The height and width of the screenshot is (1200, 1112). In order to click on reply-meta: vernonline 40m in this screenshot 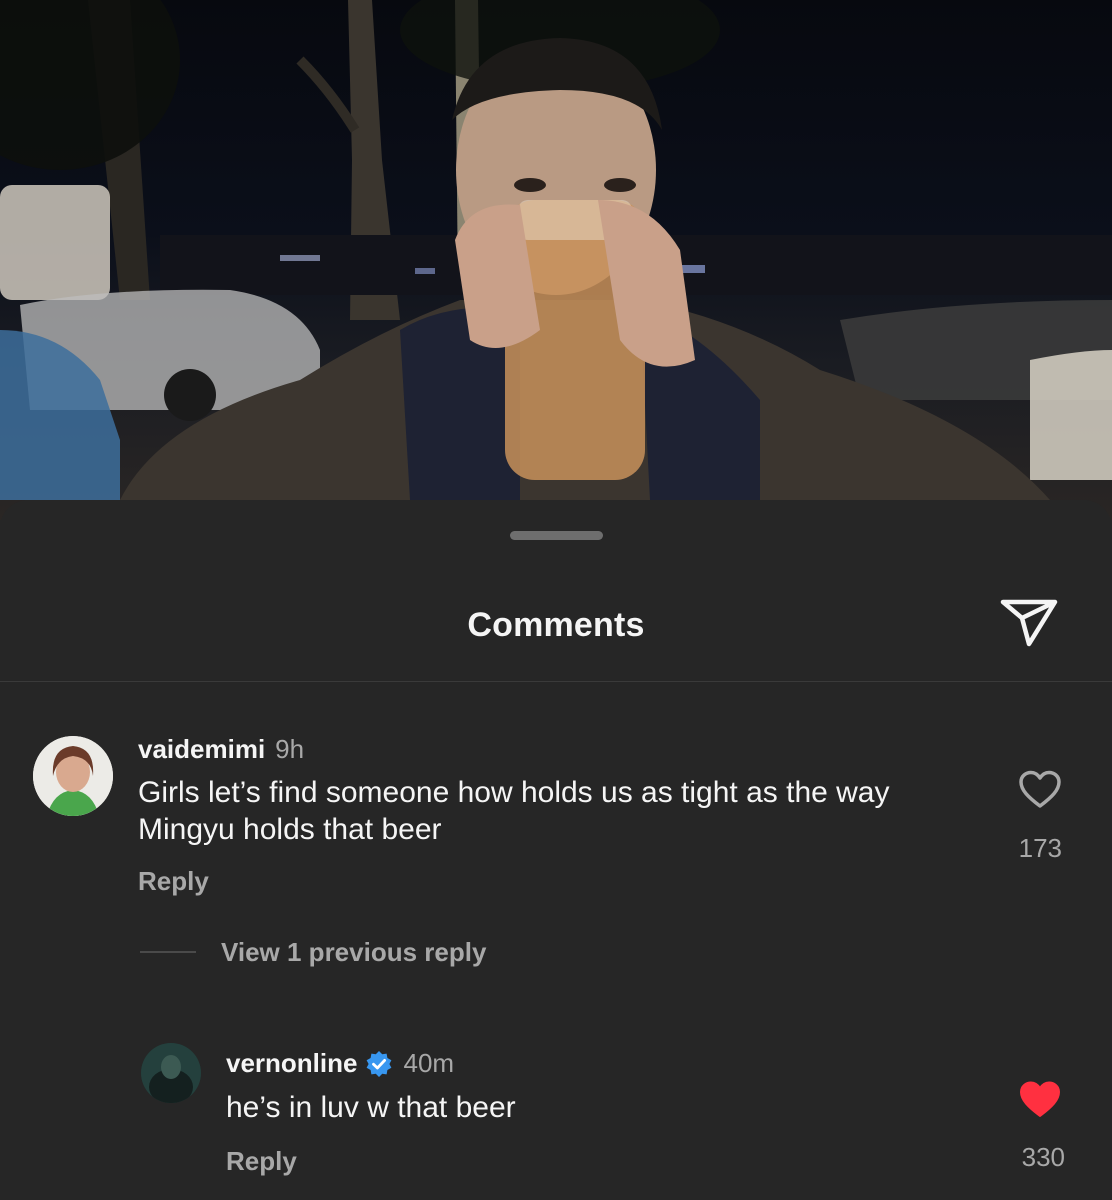, I will do `click(340, 1063)`.